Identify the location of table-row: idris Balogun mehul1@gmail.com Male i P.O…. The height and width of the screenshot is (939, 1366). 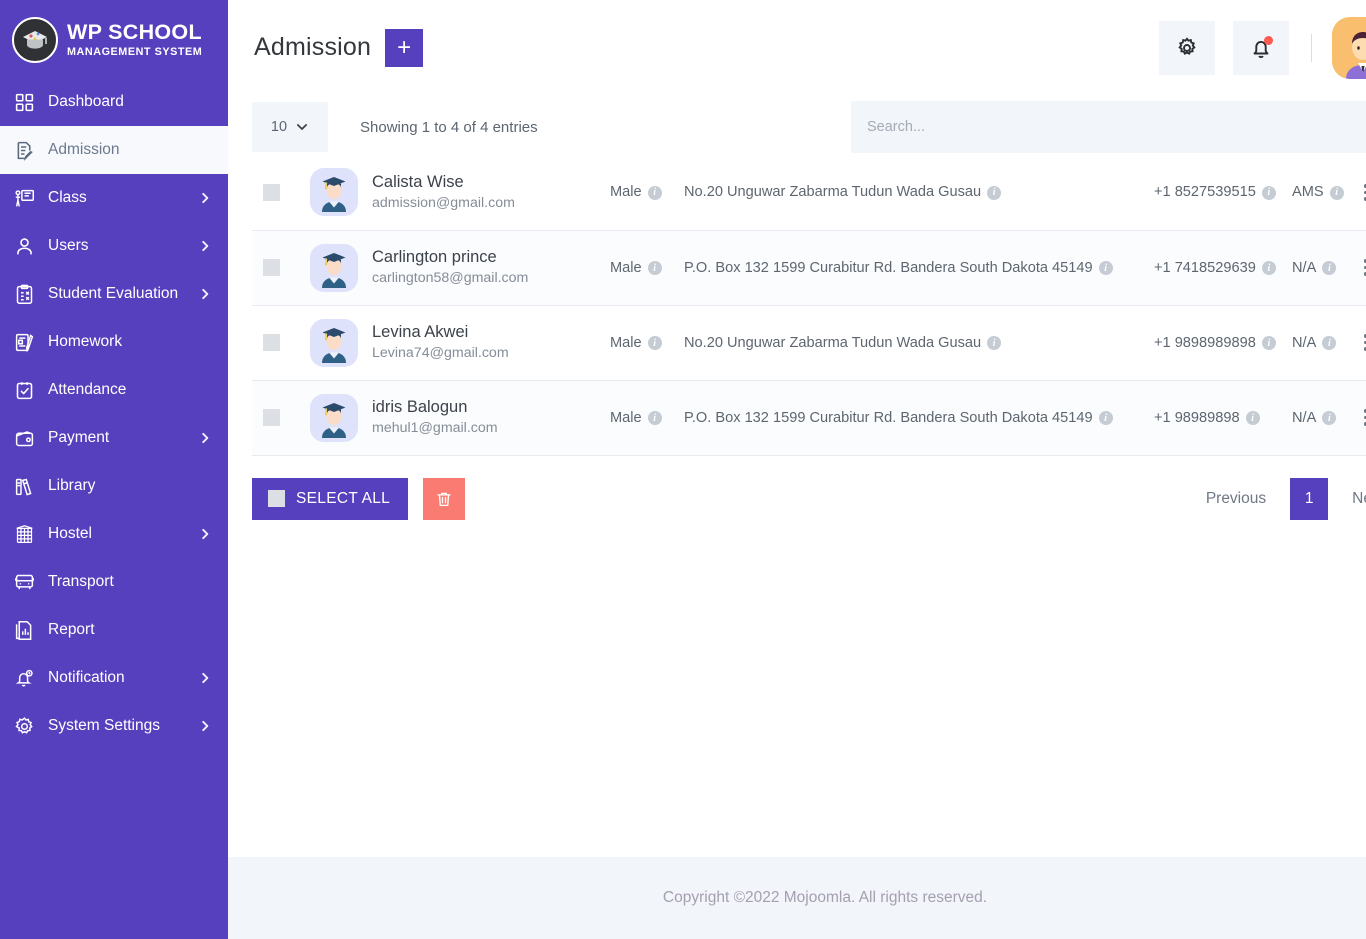
(809, 417).